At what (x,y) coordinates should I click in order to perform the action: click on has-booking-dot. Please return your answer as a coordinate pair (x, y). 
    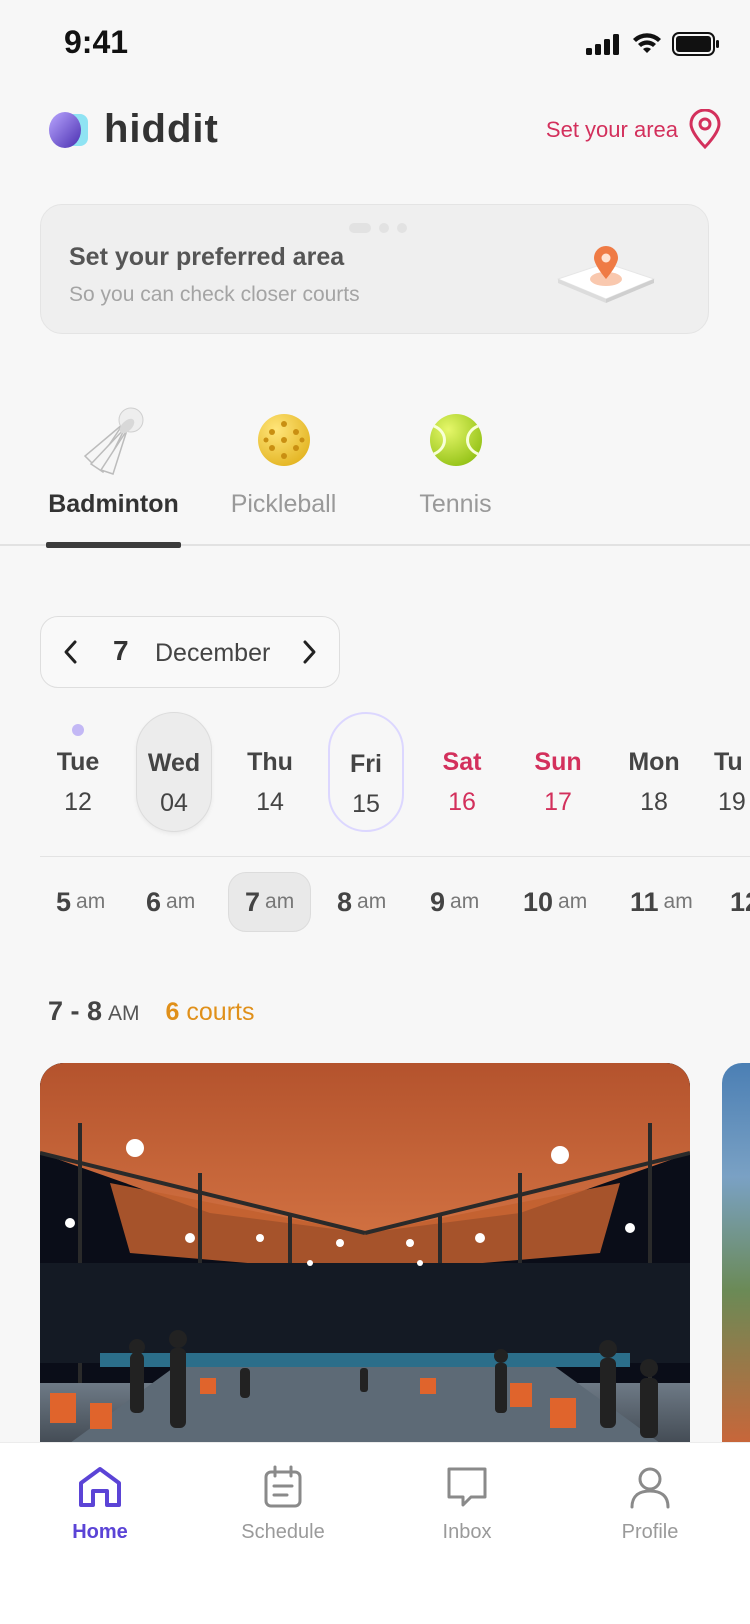
    Looking at the image, I should click on (78, 730).